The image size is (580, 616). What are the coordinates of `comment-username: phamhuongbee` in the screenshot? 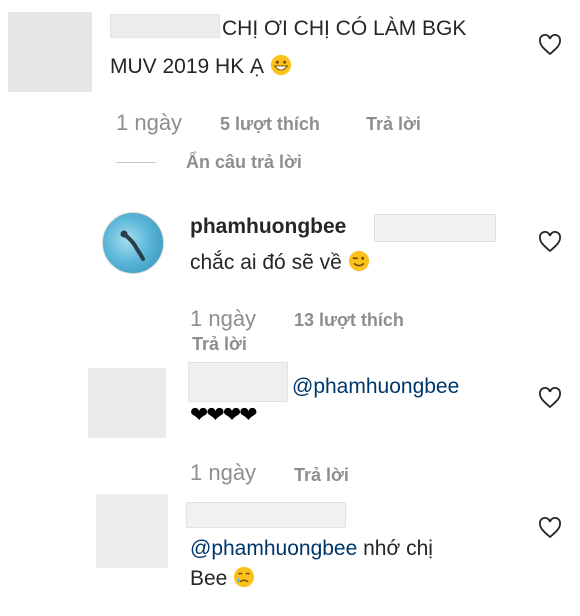 It's located at (268, 227).